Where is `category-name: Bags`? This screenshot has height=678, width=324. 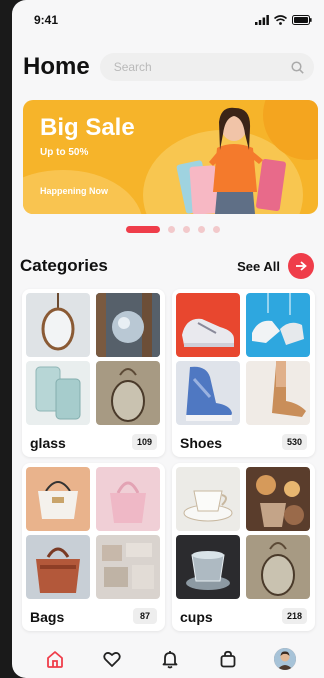 category-name: Bags is located at coordinates (47, 617).